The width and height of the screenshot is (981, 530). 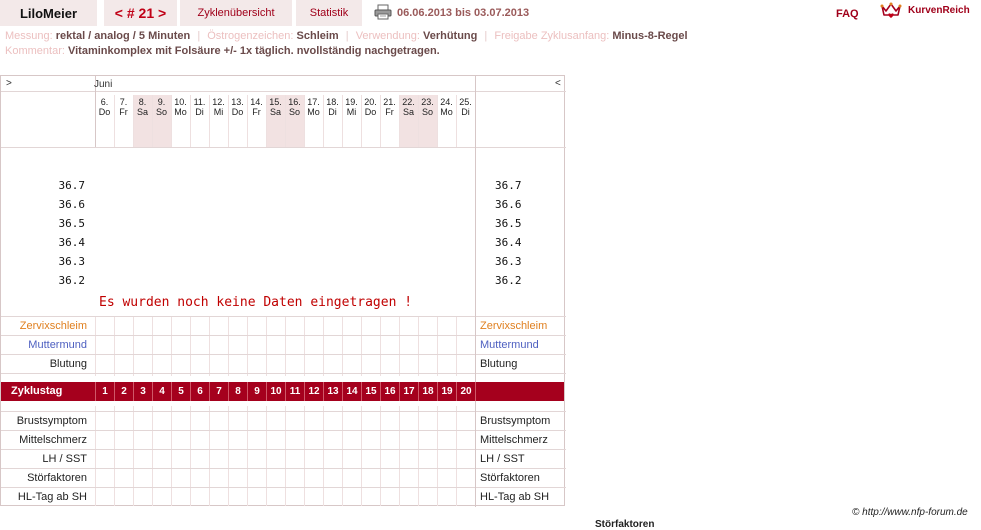 What do you see at coordinates (199, 391) in the screenshot?
I see `cycle-day-number: 6` at bounding box center [199, 391].